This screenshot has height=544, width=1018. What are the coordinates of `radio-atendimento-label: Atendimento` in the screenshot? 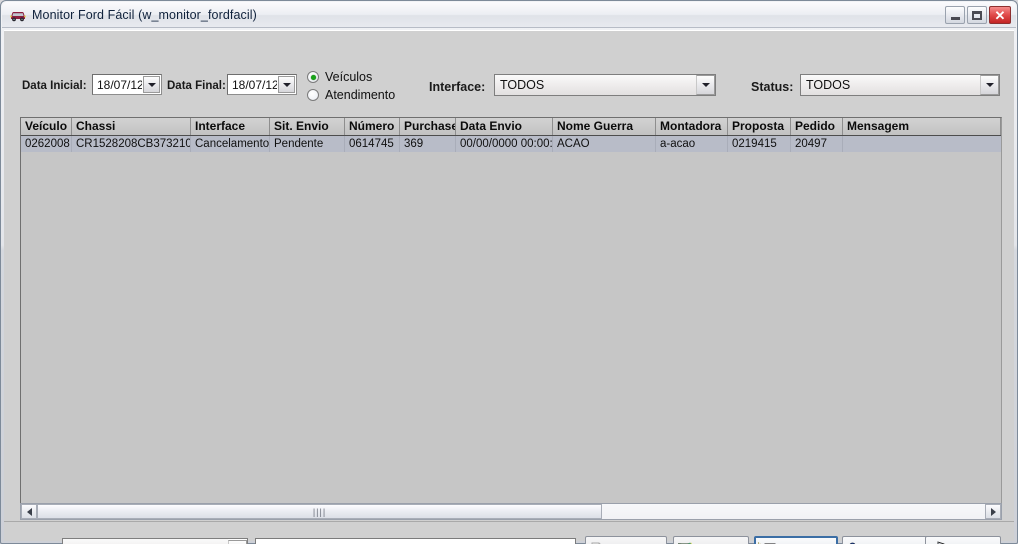 It's located at (360, 95).